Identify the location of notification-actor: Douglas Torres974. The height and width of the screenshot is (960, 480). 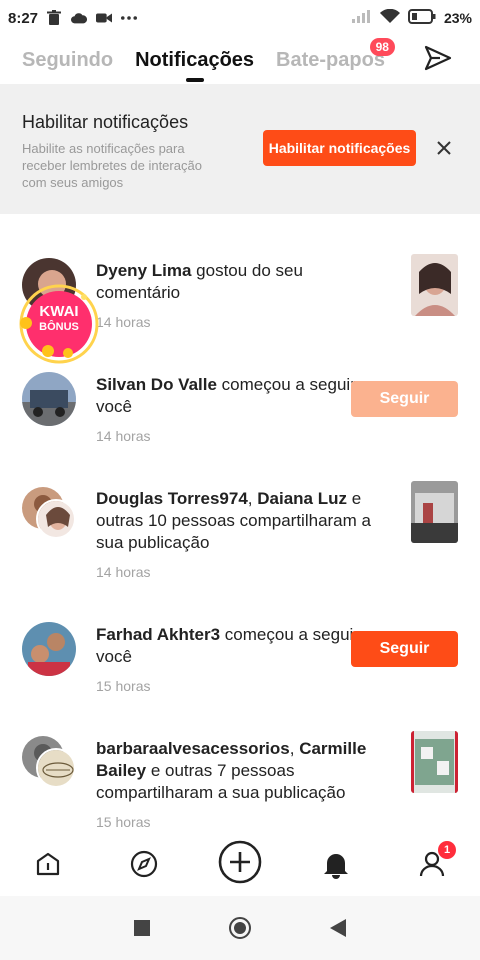
(172, 498).